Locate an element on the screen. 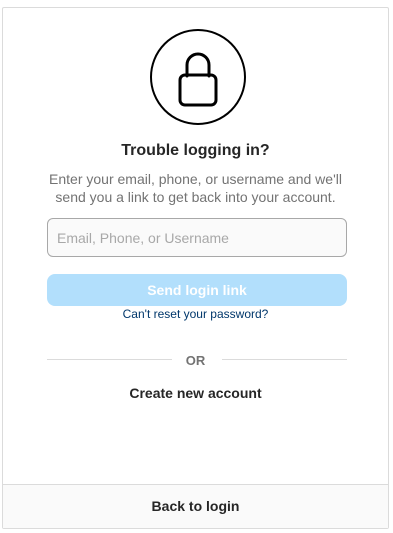 This screenshot has width=393, height=533. footer-bar: Back to login is located at coordinates (195, 506).